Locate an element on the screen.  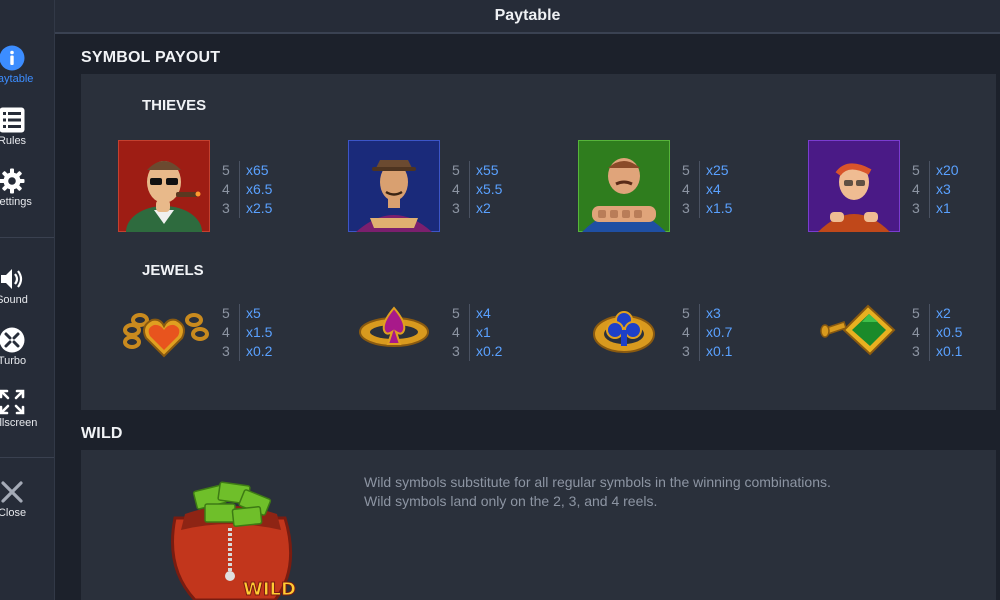
sidebar-item-rules: Rules is located at coordinates (18, 126).